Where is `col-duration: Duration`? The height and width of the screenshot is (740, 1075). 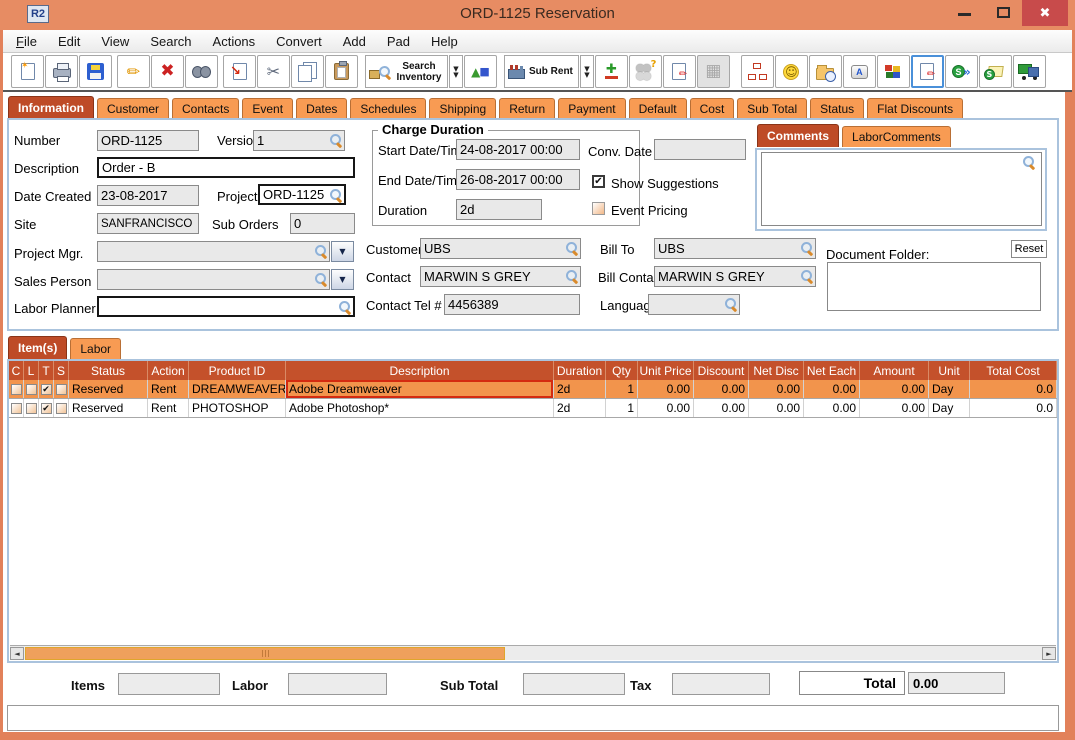 col-duration: Duration is located at coordinates (580, 370).